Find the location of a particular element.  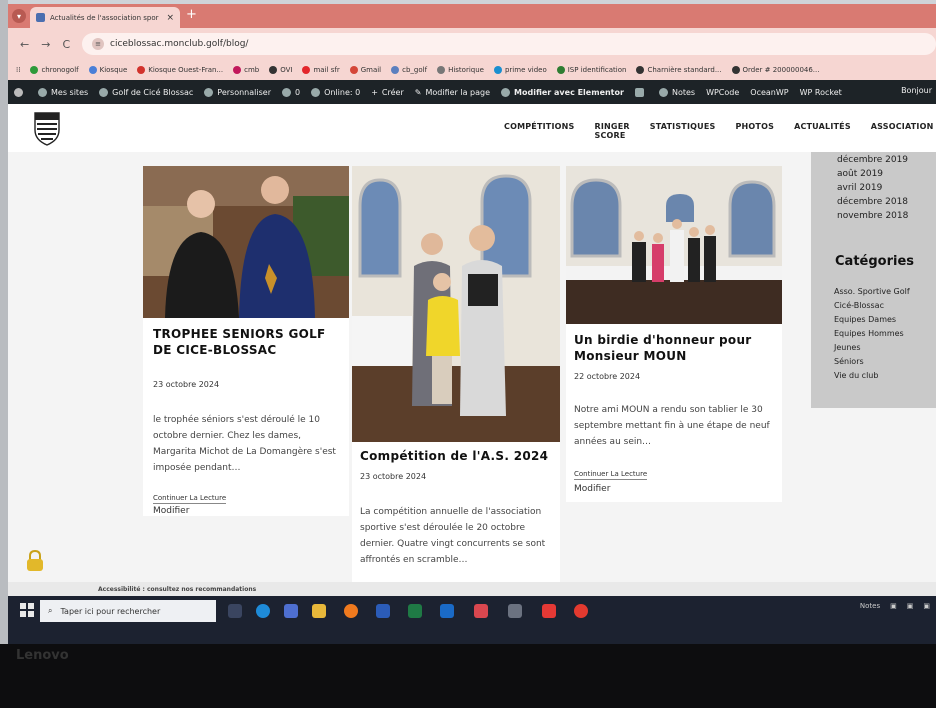

microphone-icon is located at coordinates (515, 611).